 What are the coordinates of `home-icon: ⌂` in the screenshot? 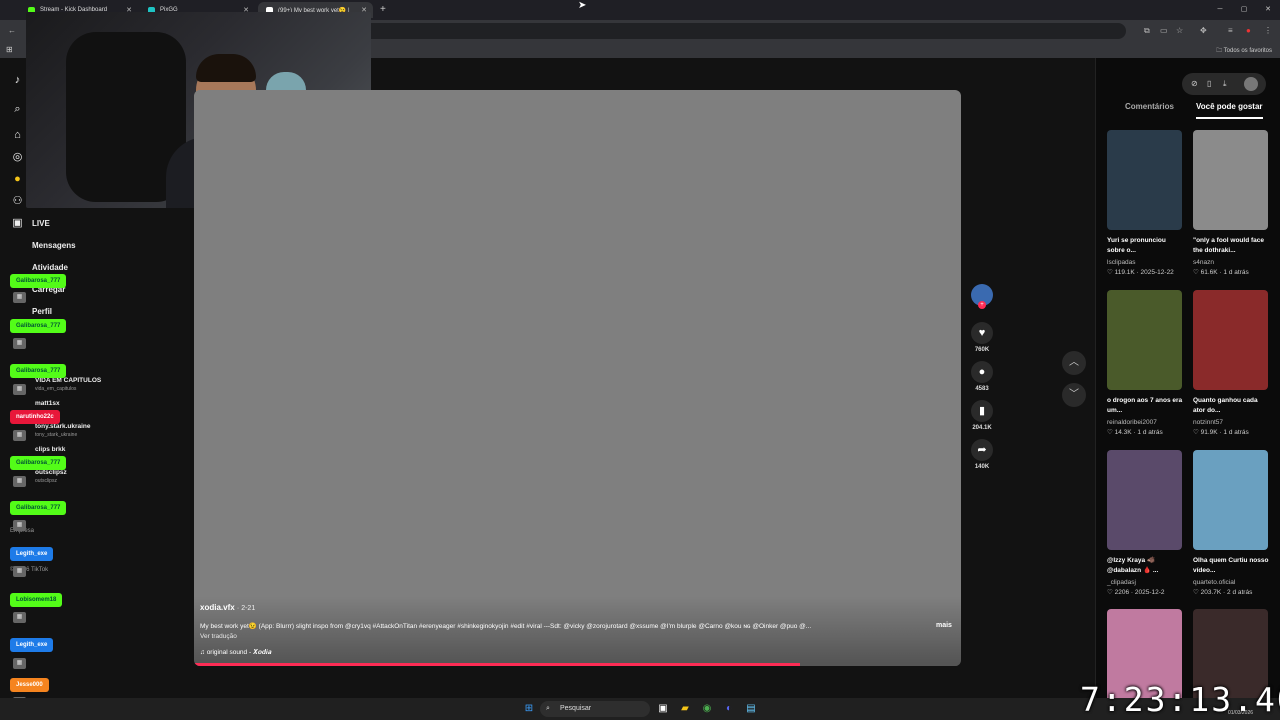 It's located at (17, 135).